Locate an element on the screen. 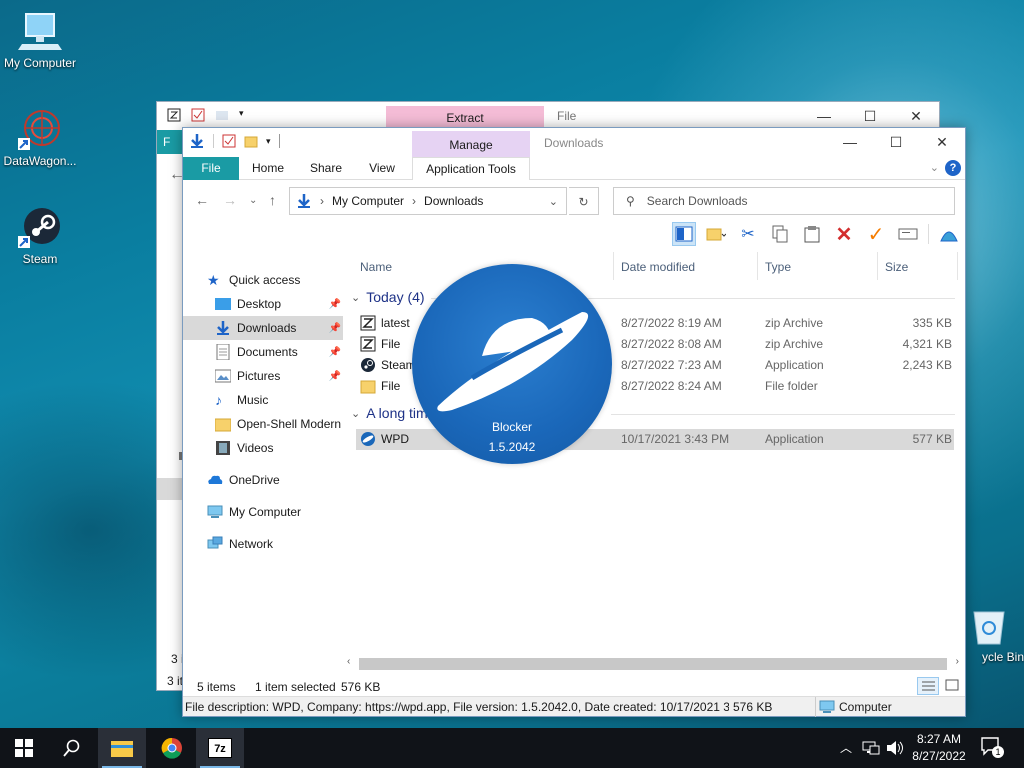 Image resolution: width=1024 pixels, height=768 pixels. nav-my-computer: My Computer is located at coordinates (263, 512).